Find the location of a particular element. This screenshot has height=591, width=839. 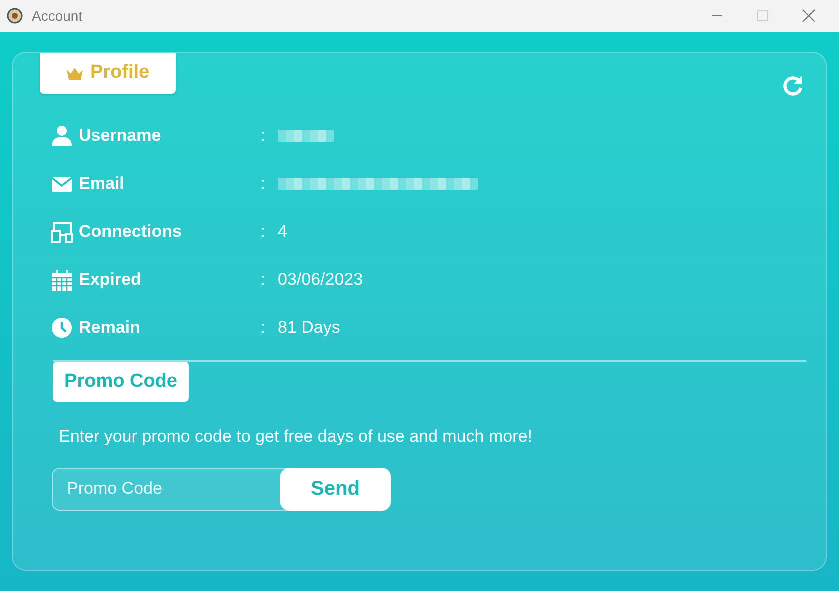

field-label: Expired is located at coordinates (110, 280).